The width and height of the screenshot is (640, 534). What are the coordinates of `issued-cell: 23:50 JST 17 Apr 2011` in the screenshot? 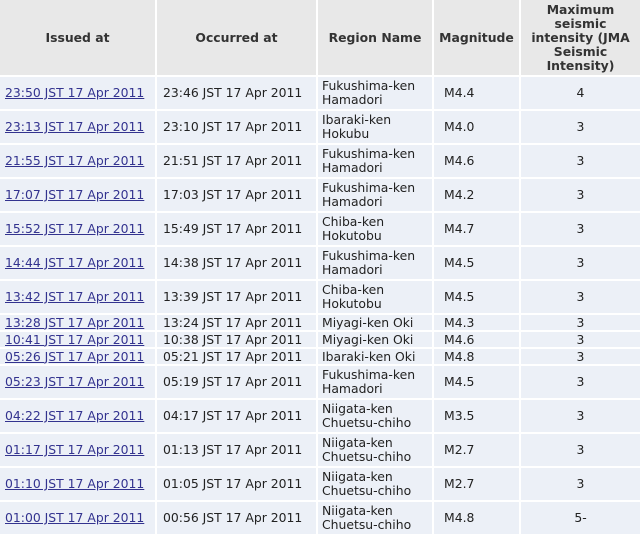 It's located at (78, 92).